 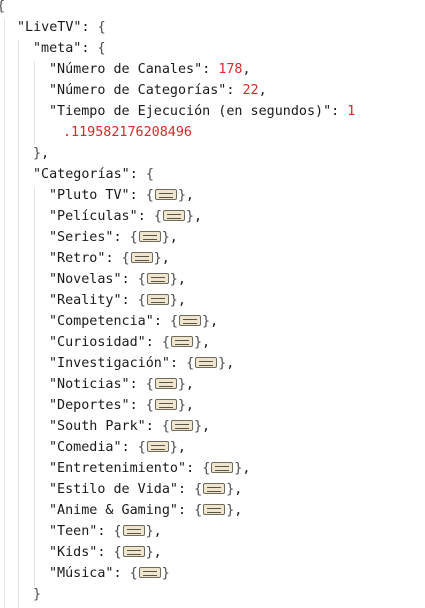 I want to click on json-category-item: "Anime & Gaming": {},, so click(x=146, y=510).